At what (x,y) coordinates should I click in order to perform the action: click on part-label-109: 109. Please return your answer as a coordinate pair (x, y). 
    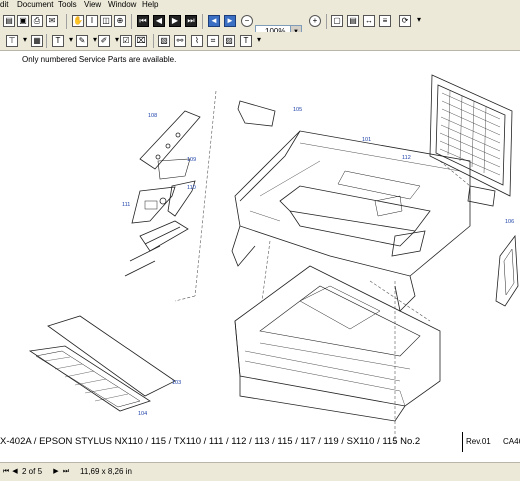
    Looking at the image, I should click on (191, 160).